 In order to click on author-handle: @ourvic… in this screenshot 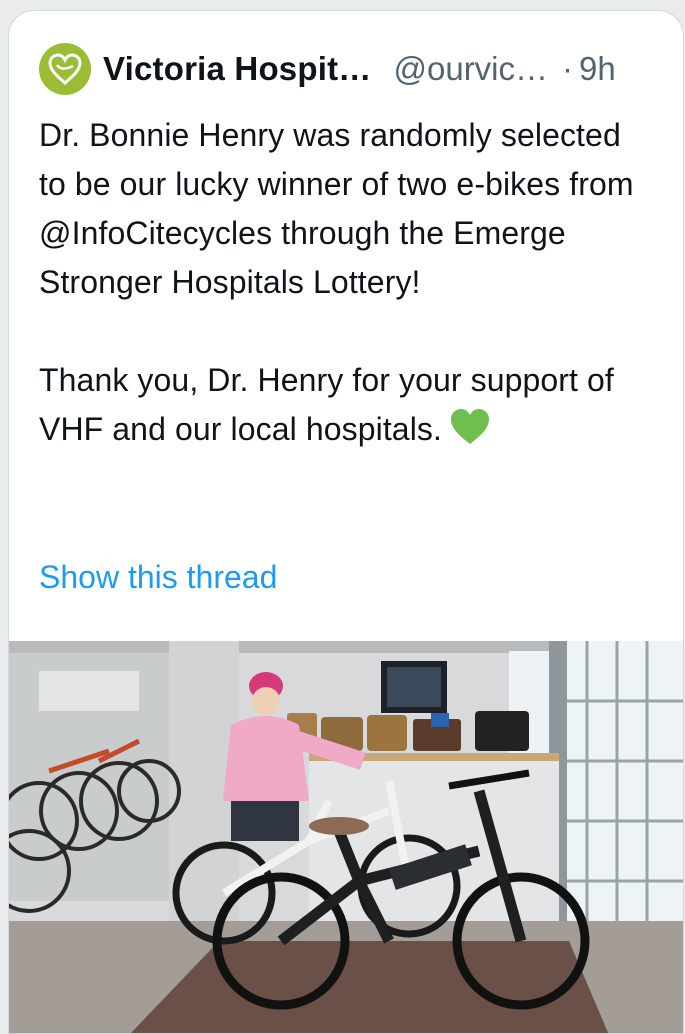, I will do `click(470, 69)`.